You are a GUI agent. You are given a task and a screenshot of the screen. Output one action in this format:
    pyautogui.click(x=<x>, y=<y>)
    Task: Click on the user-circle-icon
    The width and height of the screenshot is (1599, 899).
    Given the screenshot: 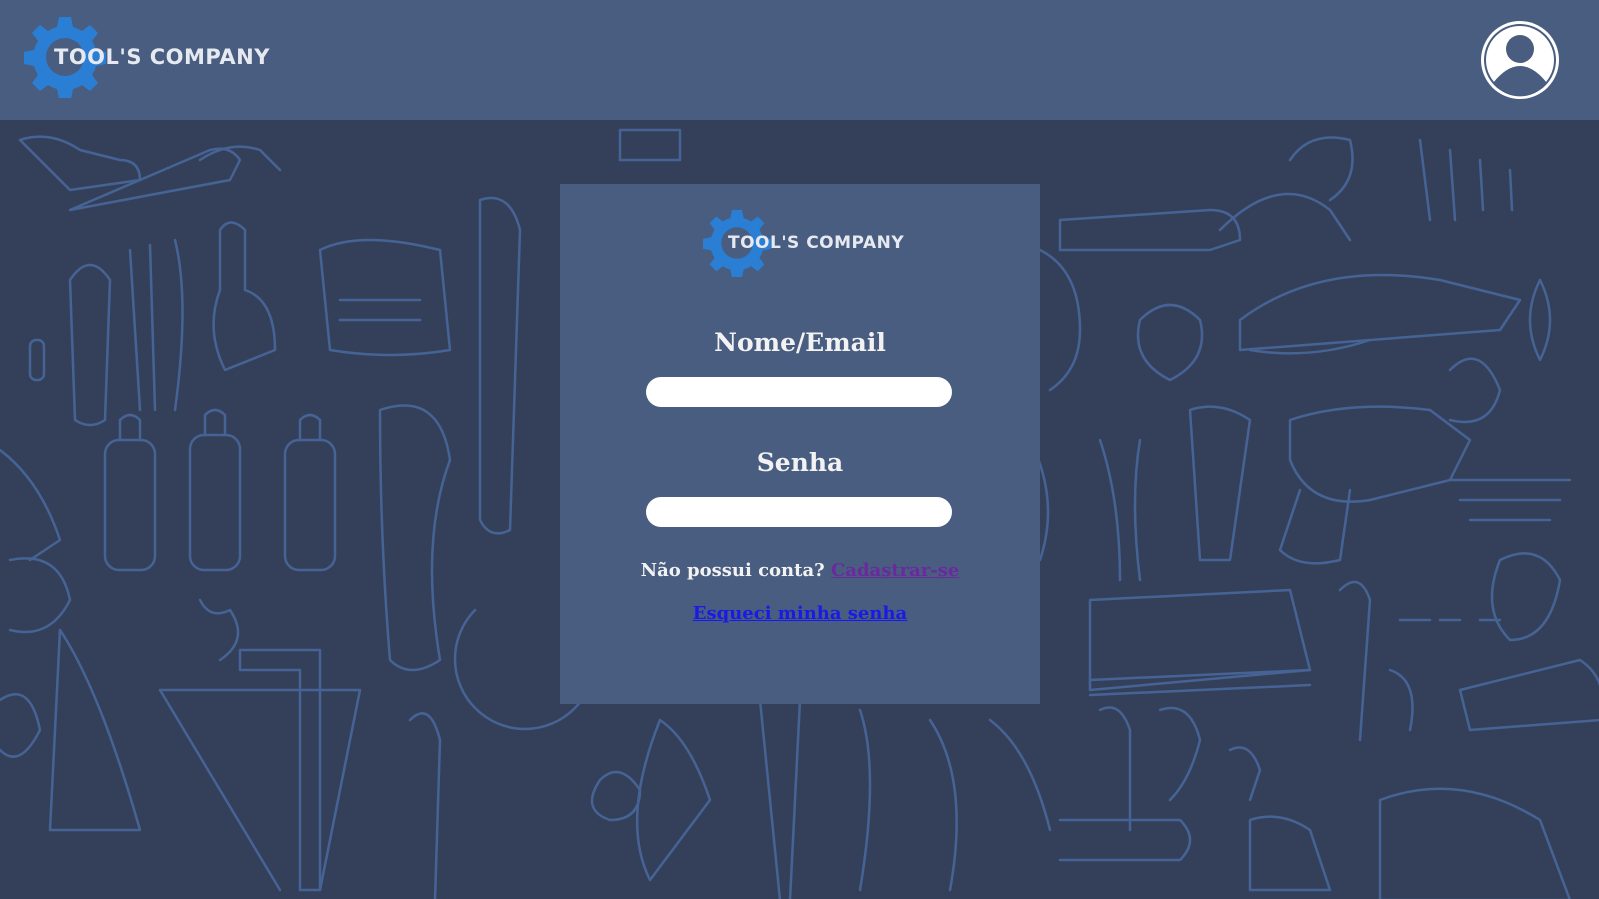 What is the action you would take?
    pyautogui.click(x=1520, y=60)
    